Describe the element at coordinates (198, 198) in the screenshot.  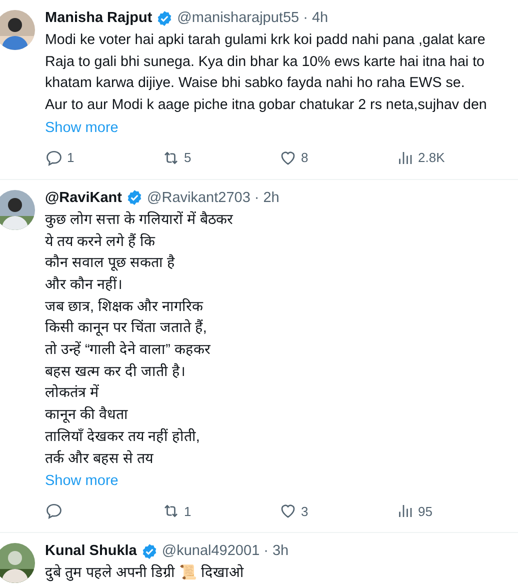
I see `user-handle: @Ravikant2703` at that location.